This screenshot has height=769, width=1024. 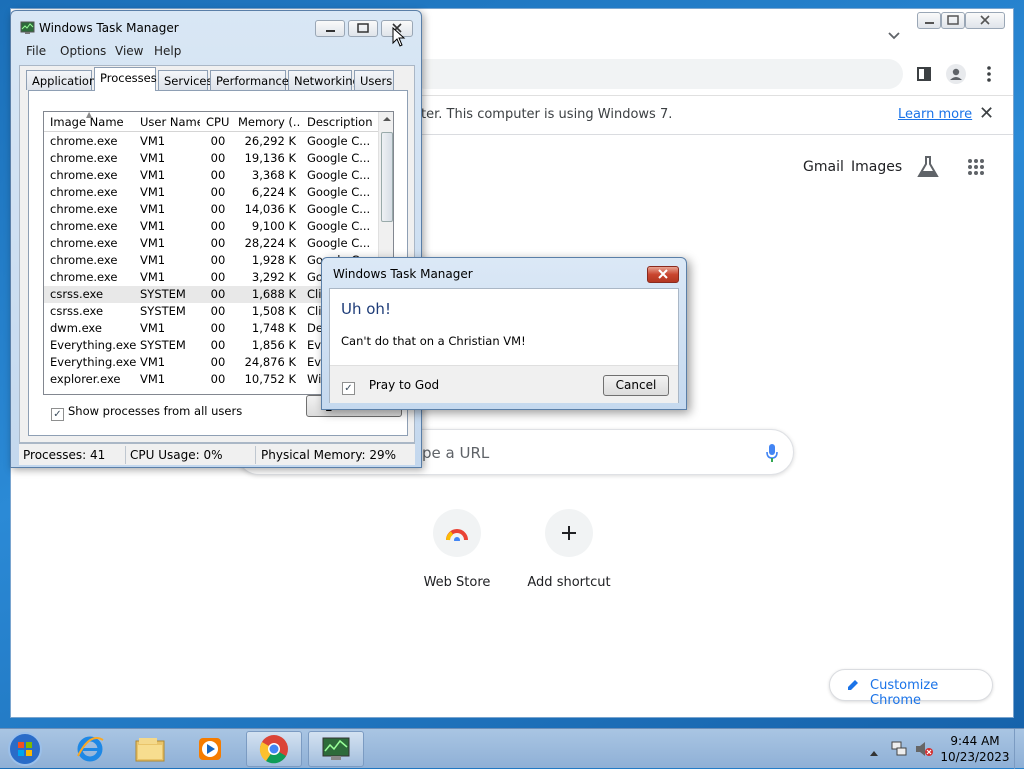 What do you see at coordinates (270, 141) in the screenshot?
I see `process-cell: 26,292 K` at bounding box center [270, 141].